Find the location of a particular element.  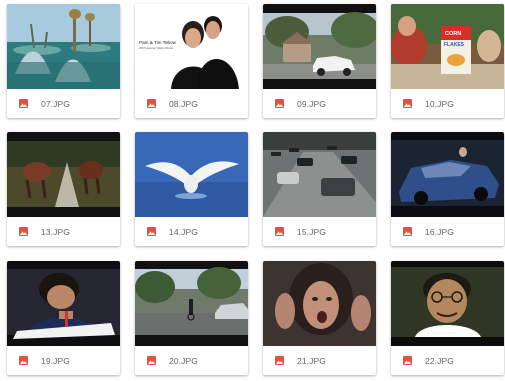

file-name: 20.JPG is located at coordinates (183, 360).